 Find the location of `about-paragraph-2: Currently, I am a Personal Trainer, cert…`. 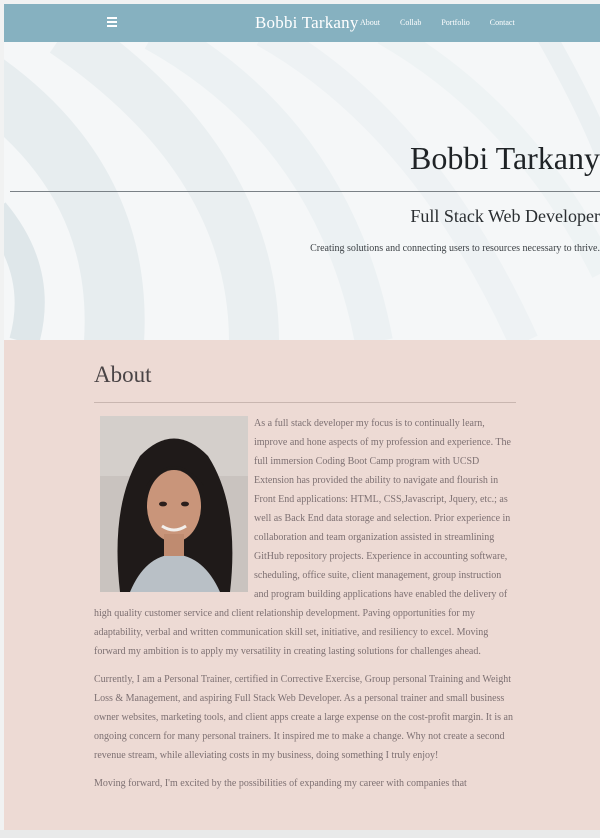

about-paragraph-2: Currently, I am a Personal Trainer, cert… is located at coordinates (303, 717).